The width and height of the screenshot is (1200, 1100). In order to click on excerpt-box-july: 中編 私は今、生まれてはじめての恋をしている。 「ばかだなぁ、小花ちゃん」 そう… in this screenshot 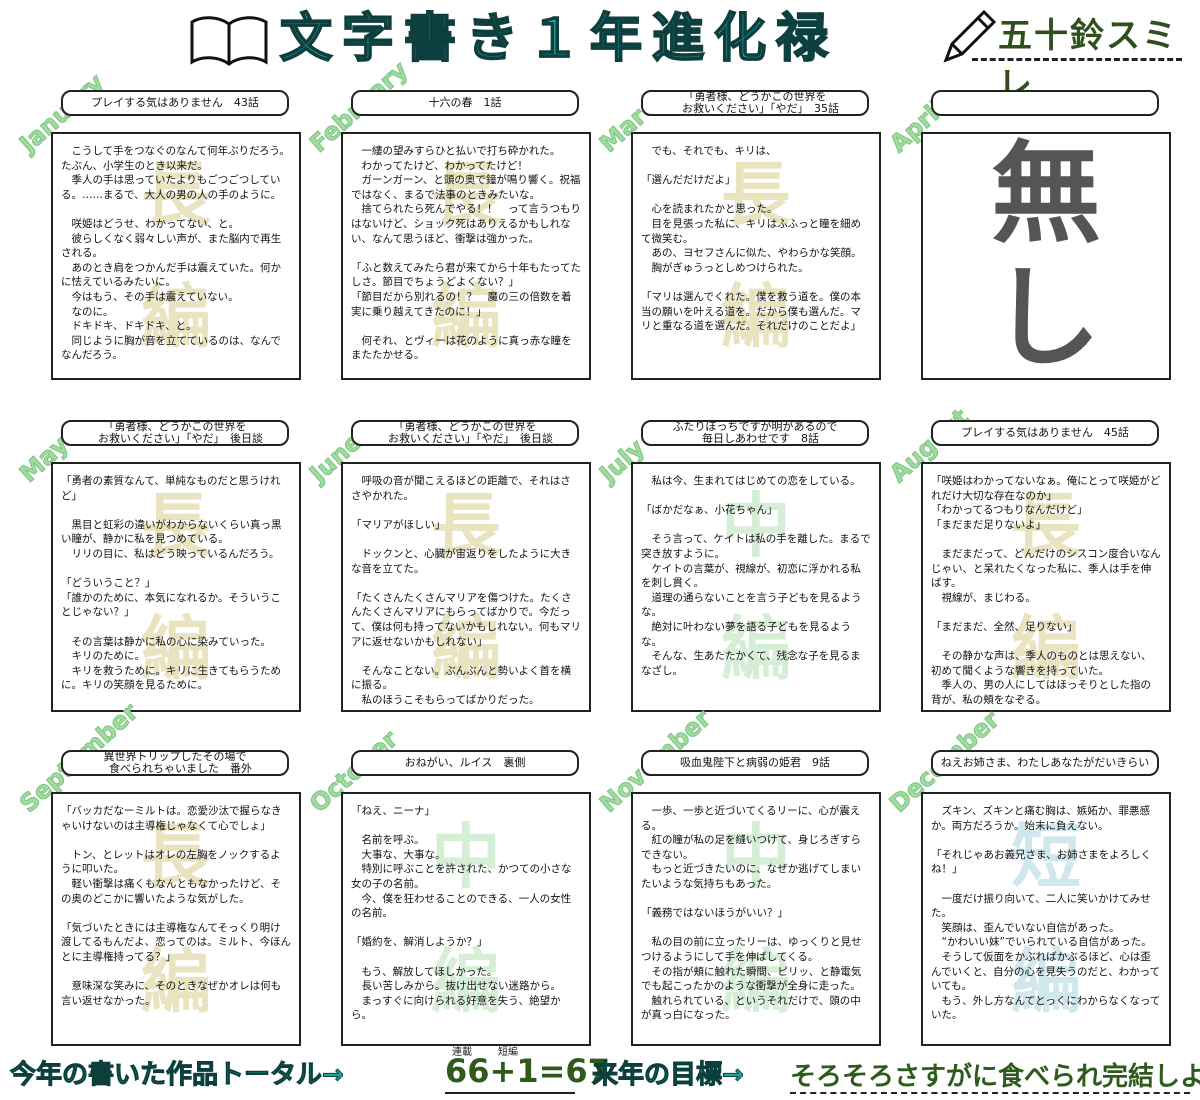, I will do `click(756, 587)`.